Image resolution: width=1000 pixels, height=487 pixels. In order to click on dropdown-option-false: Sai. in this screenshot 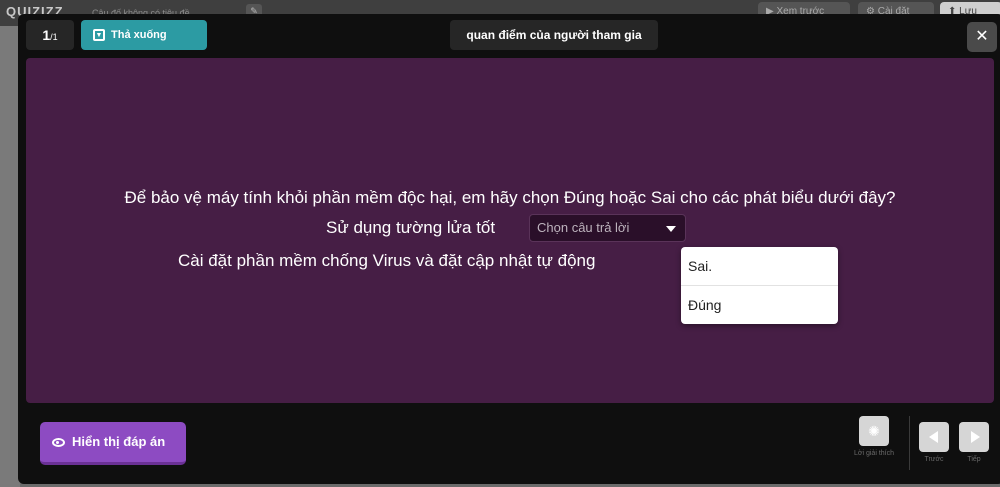, I will do `click(759, 266)`.